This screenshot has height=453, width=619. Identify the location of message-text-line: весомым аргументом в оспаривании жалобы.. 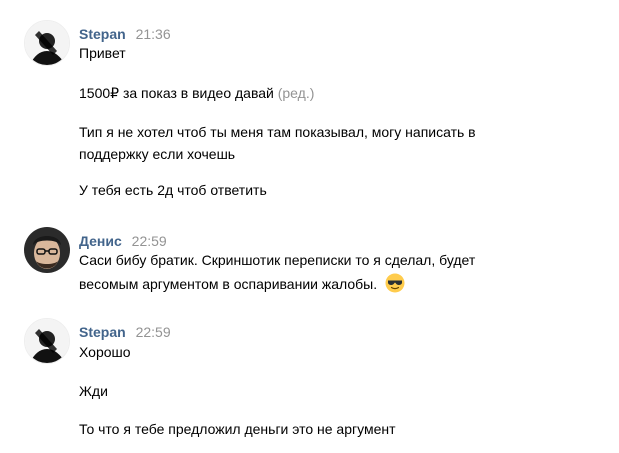
(242, 285).